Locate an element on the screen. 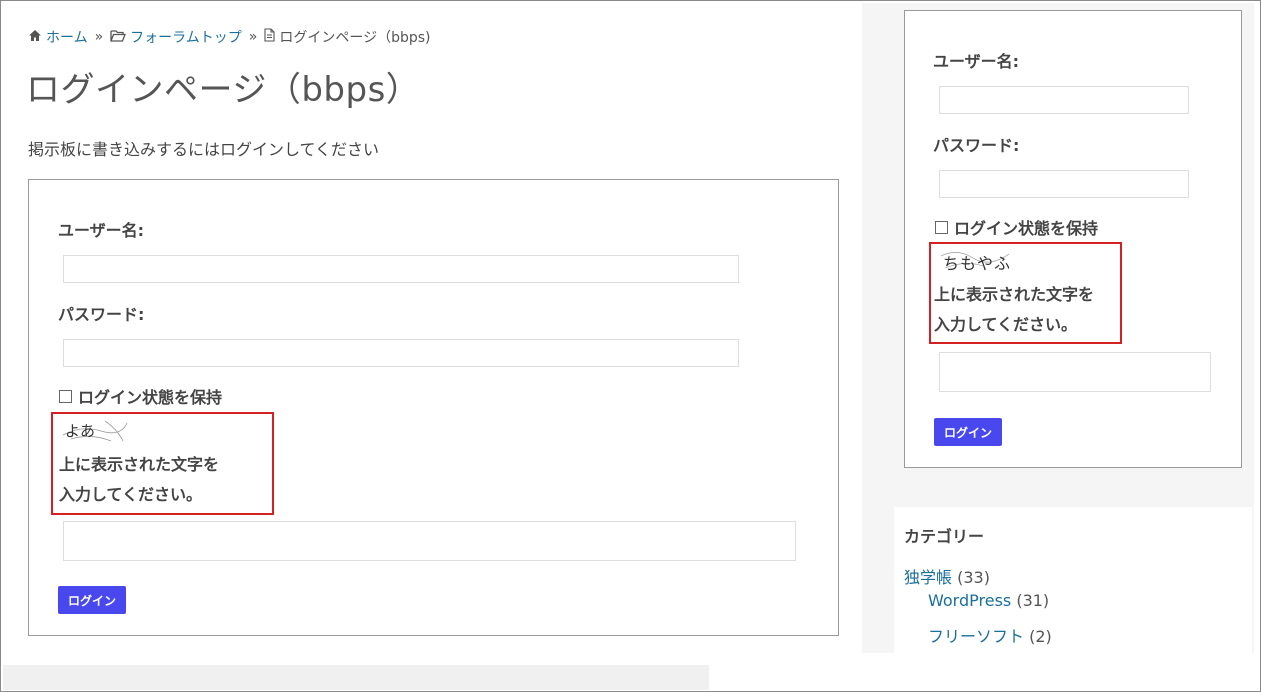 Image resolution: width=1261 pixels, height=692 pixels. page-title: ログインページ（bbps） is located at coordinates (223, 90).